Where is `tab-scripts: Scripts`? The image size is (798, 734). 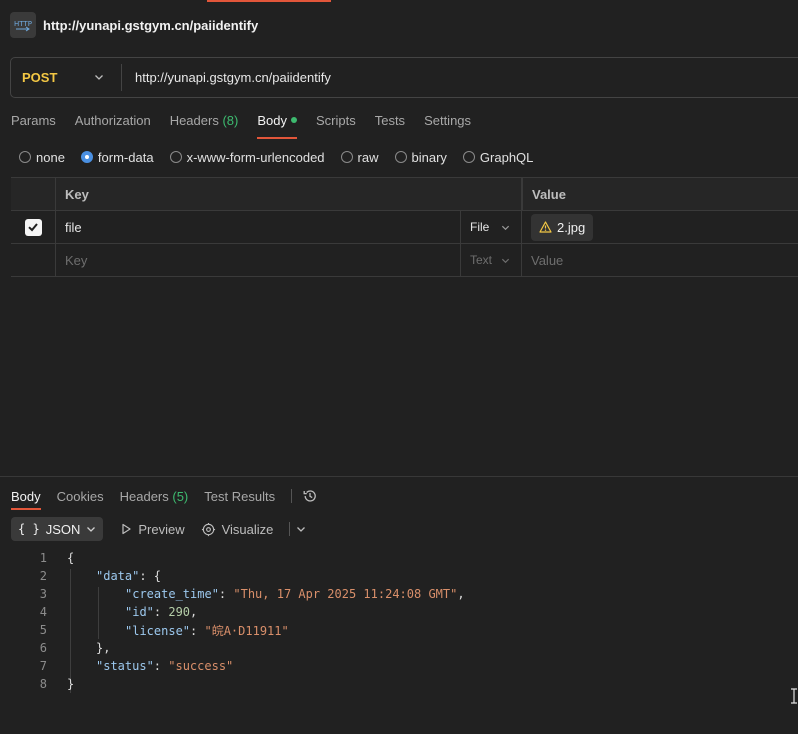
tab-scripts: Scripts is located at coordinates (336, 125).